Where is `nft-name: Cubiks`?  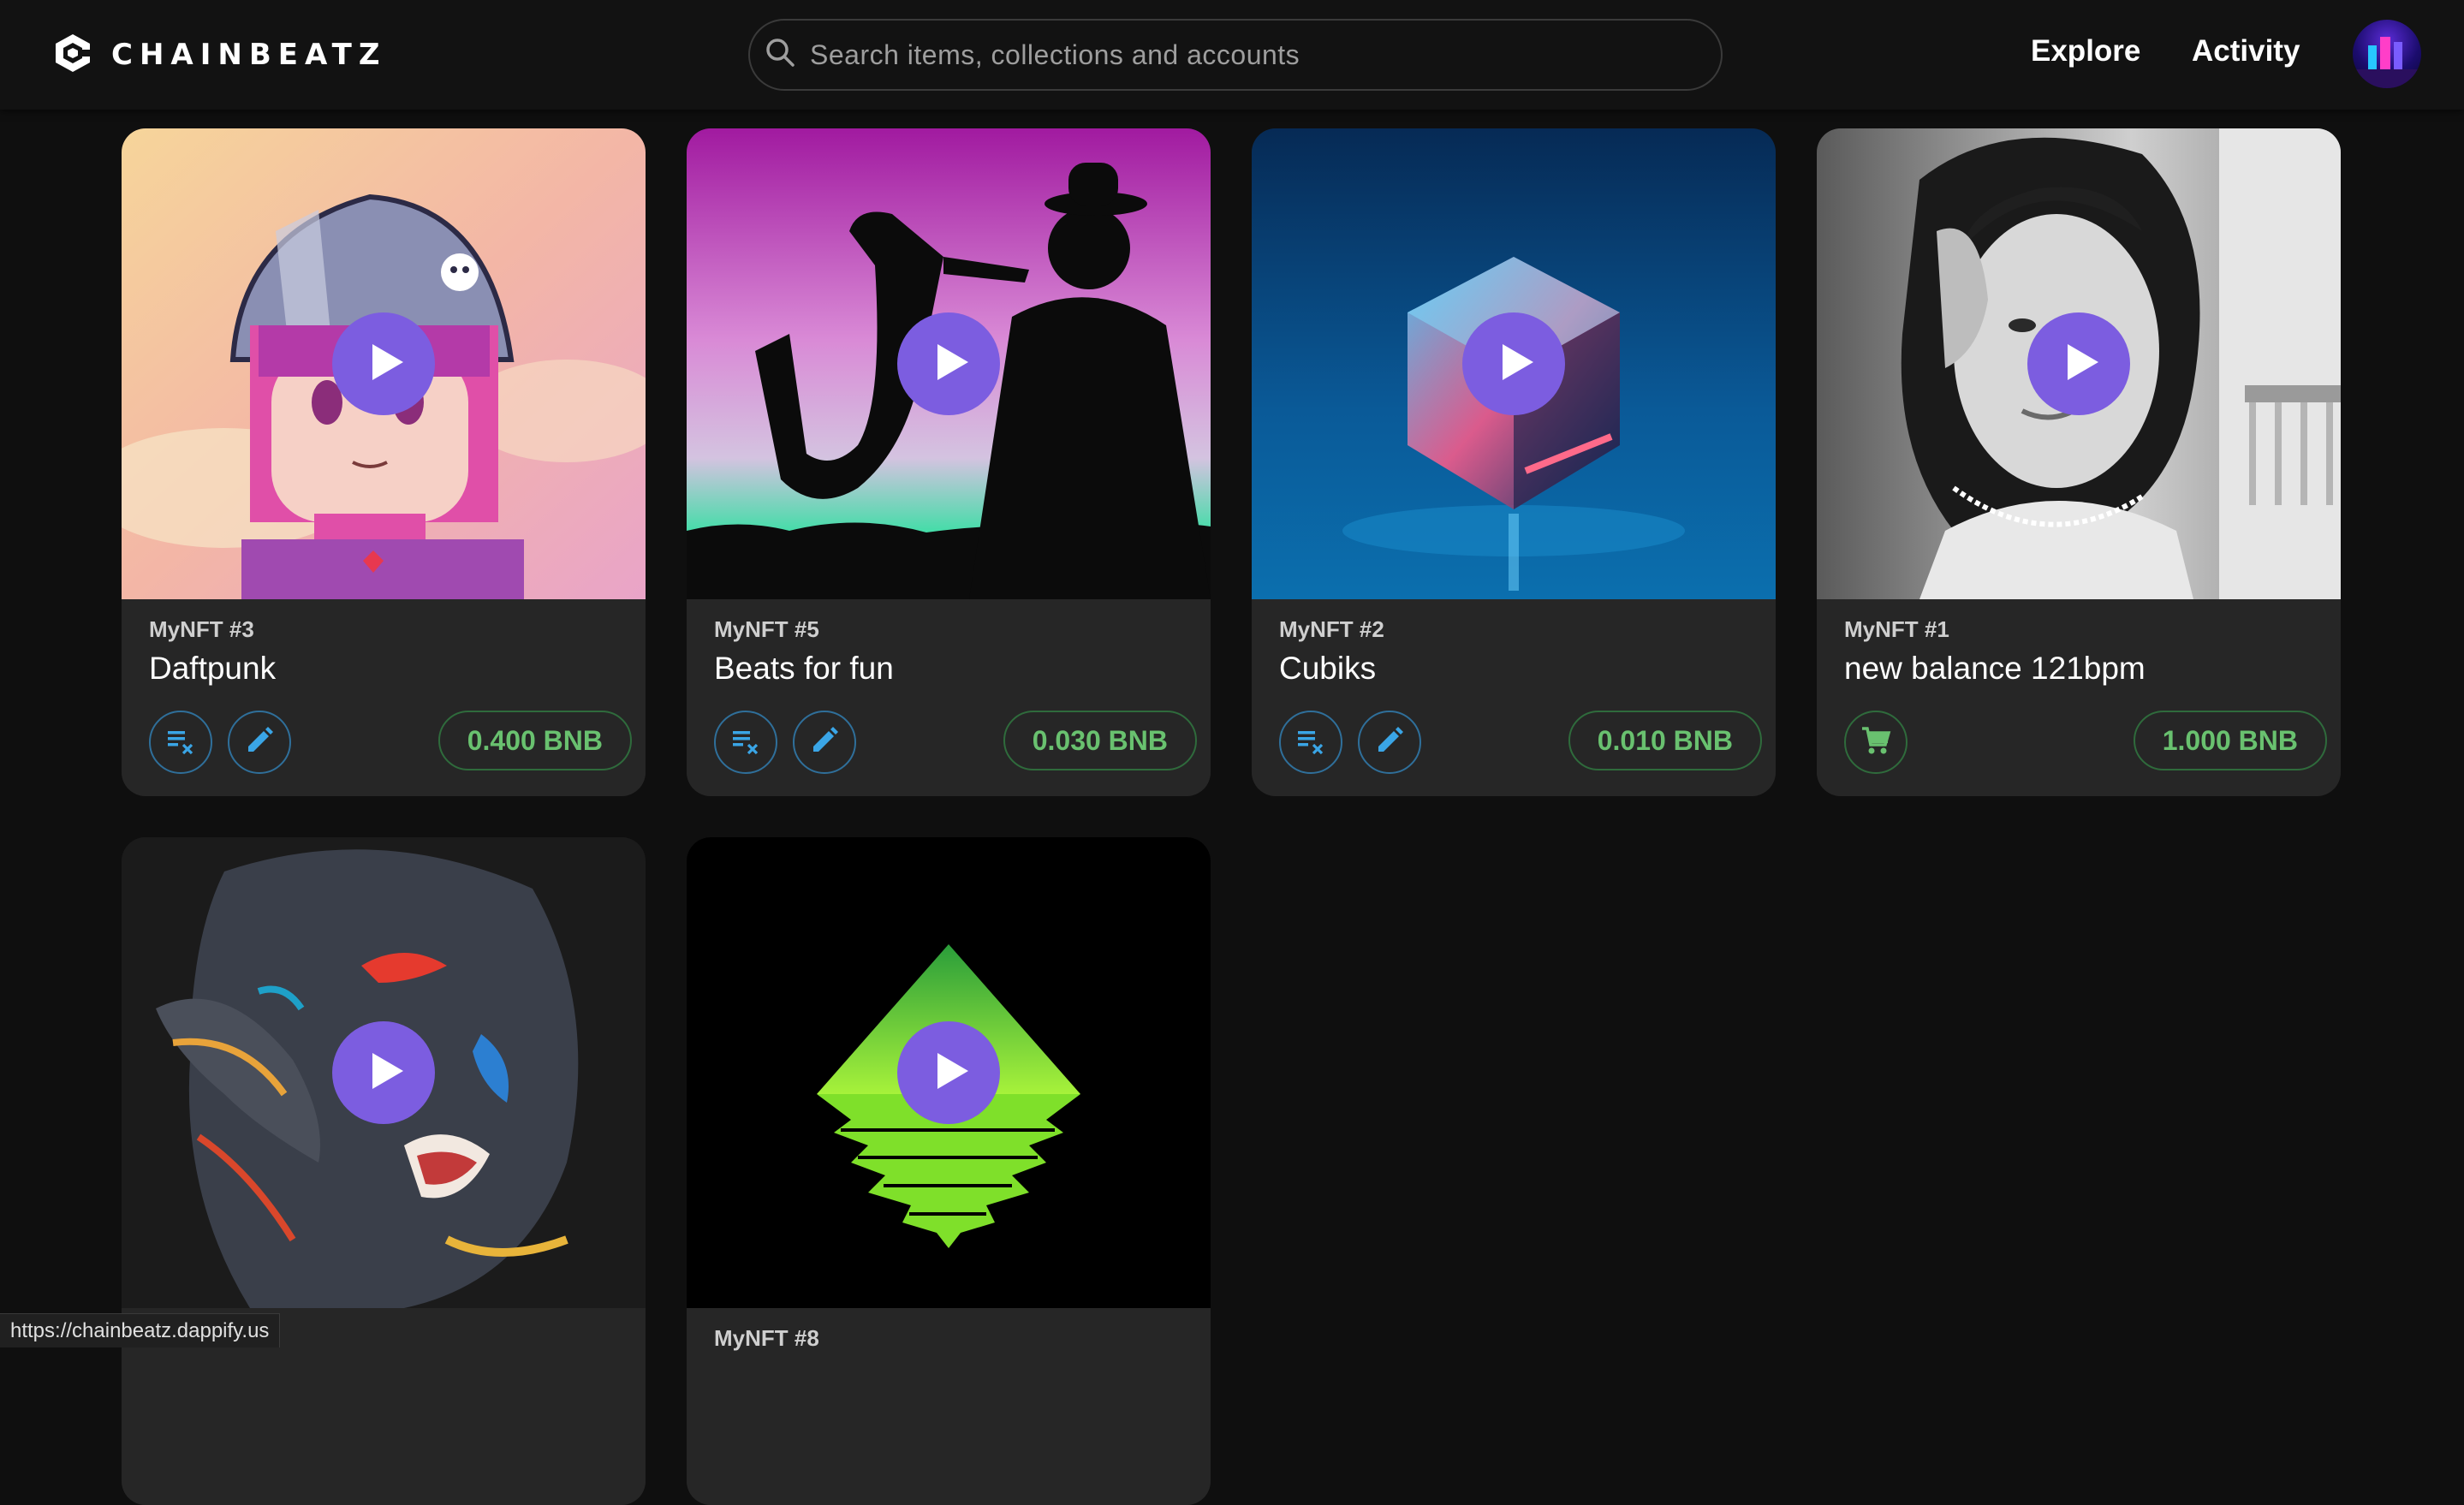
nft-name: Cubiks is located at coordinates (1327, 669).